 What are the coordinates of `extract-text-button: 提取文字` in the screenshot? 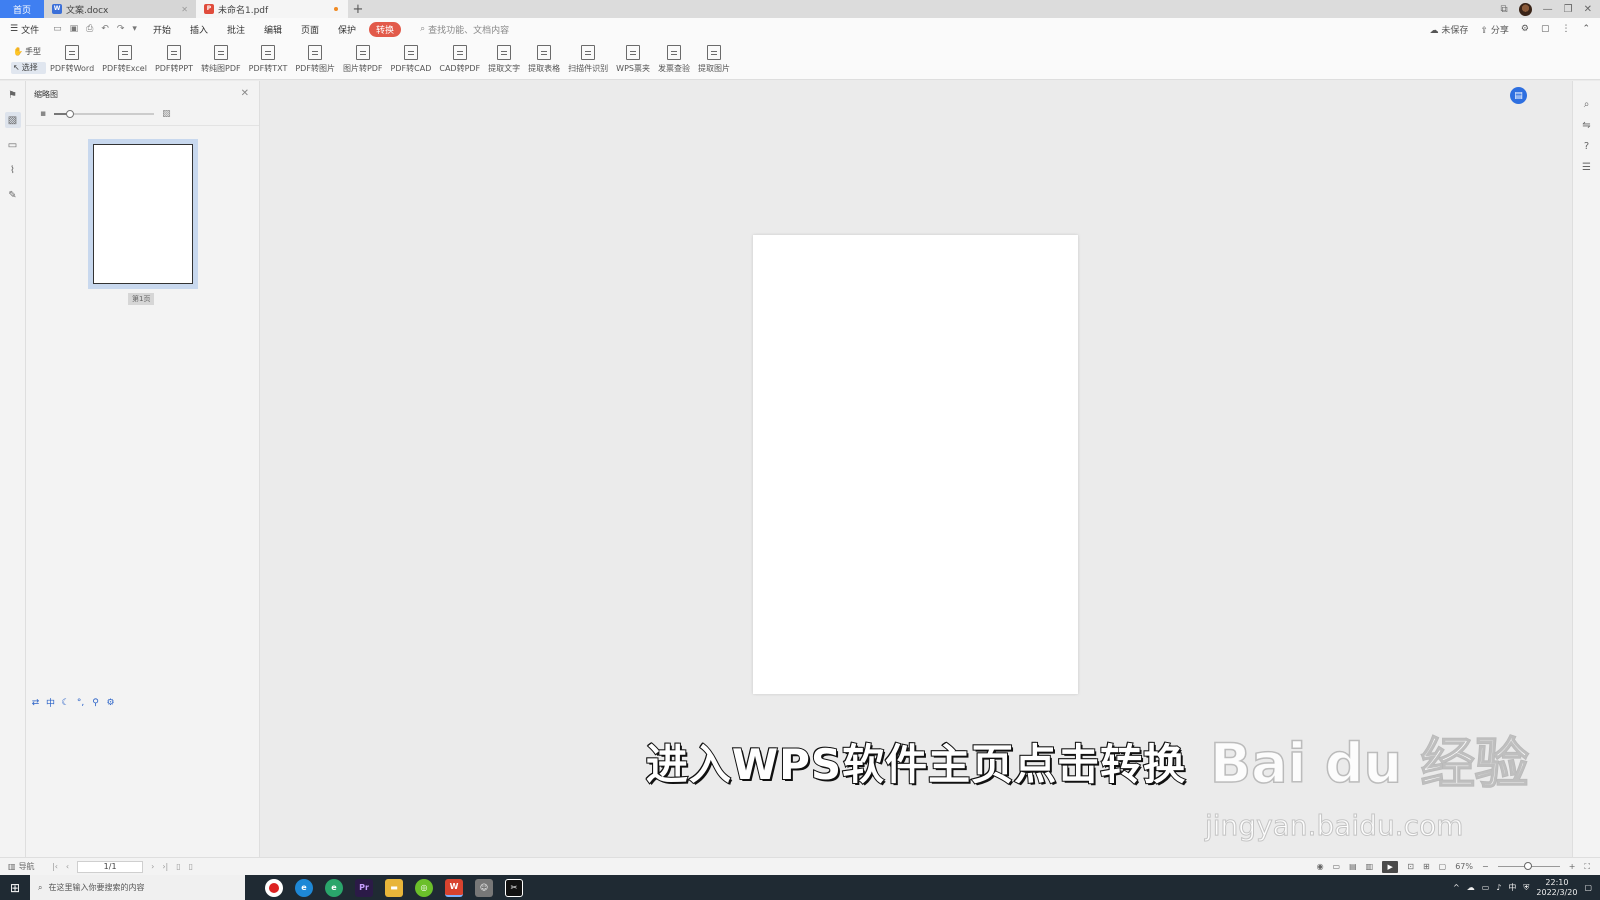 It's located at (504, 59).